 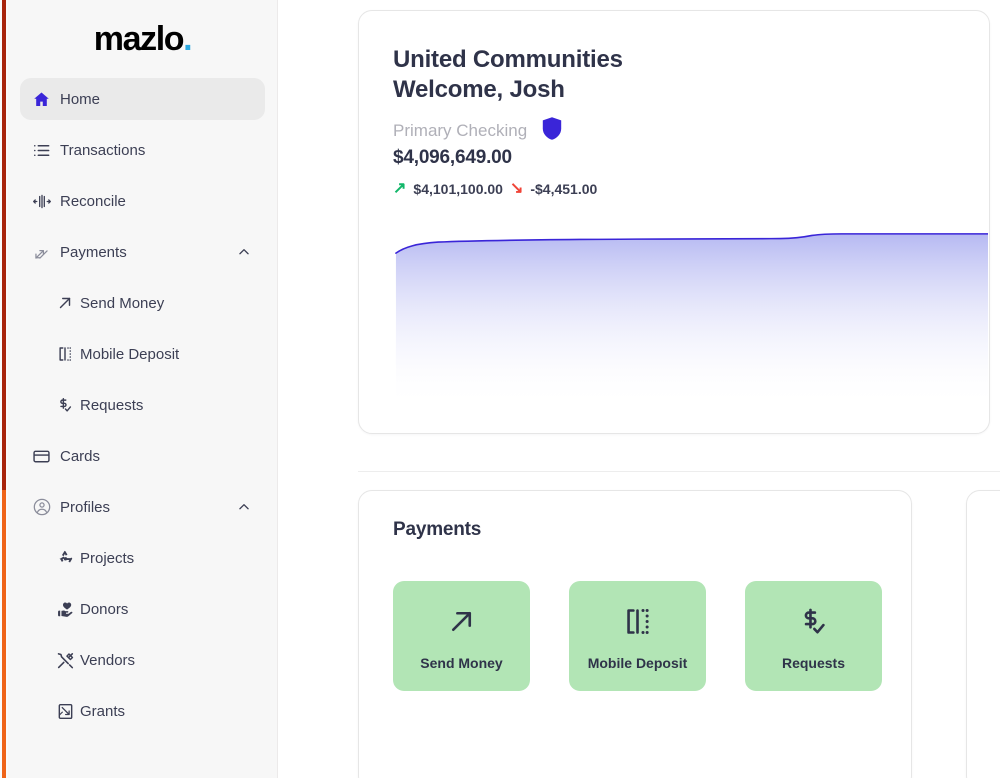 What do you see at coordinates (46, 150) in the screenshot?
I see `list-icon` at bounding box center [46, 150].